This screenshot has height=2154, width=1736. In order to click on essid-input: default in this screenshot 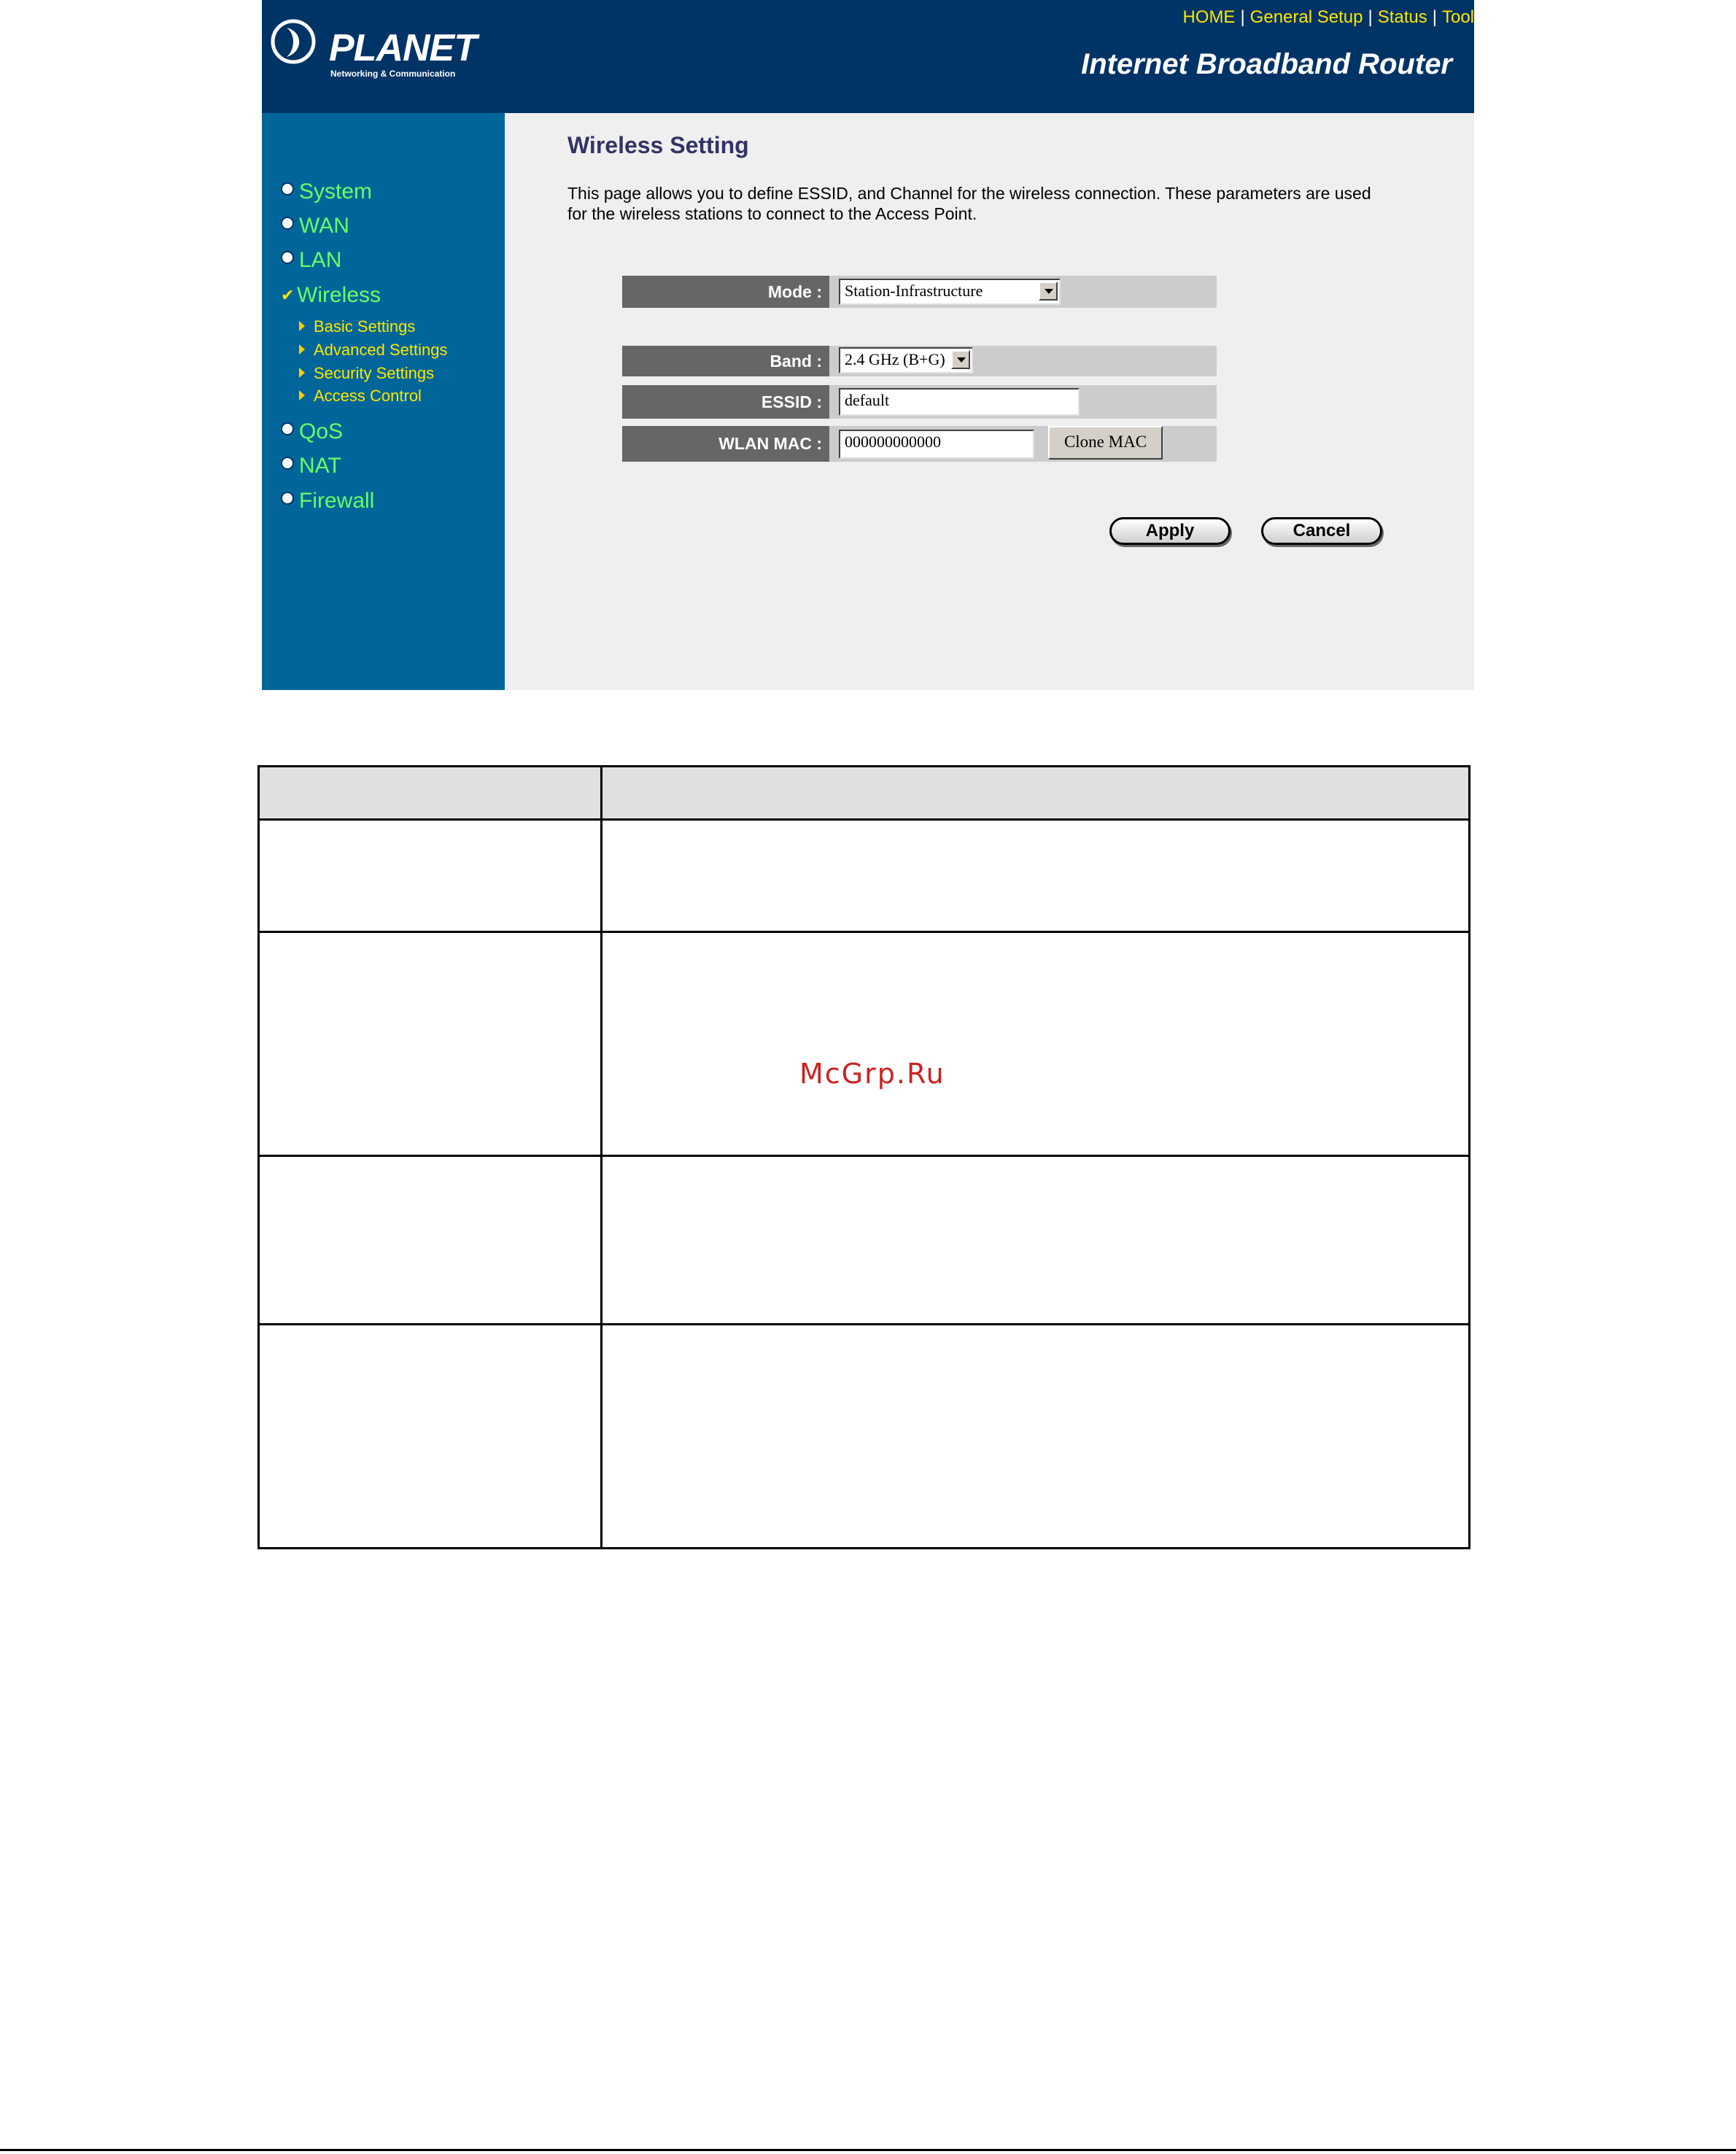, I will do `click(959, 402)`.